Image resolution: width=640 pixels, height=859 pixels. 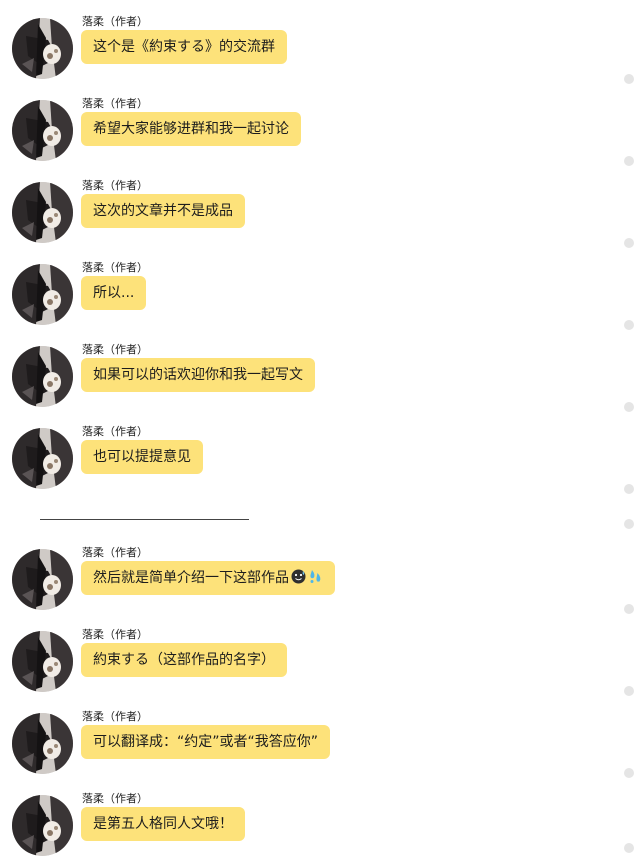 What do you see at coordinates (298, 573) in the screenshot?
I see `sweat-smile-emoji-icon` at bounding box center [298, 573].